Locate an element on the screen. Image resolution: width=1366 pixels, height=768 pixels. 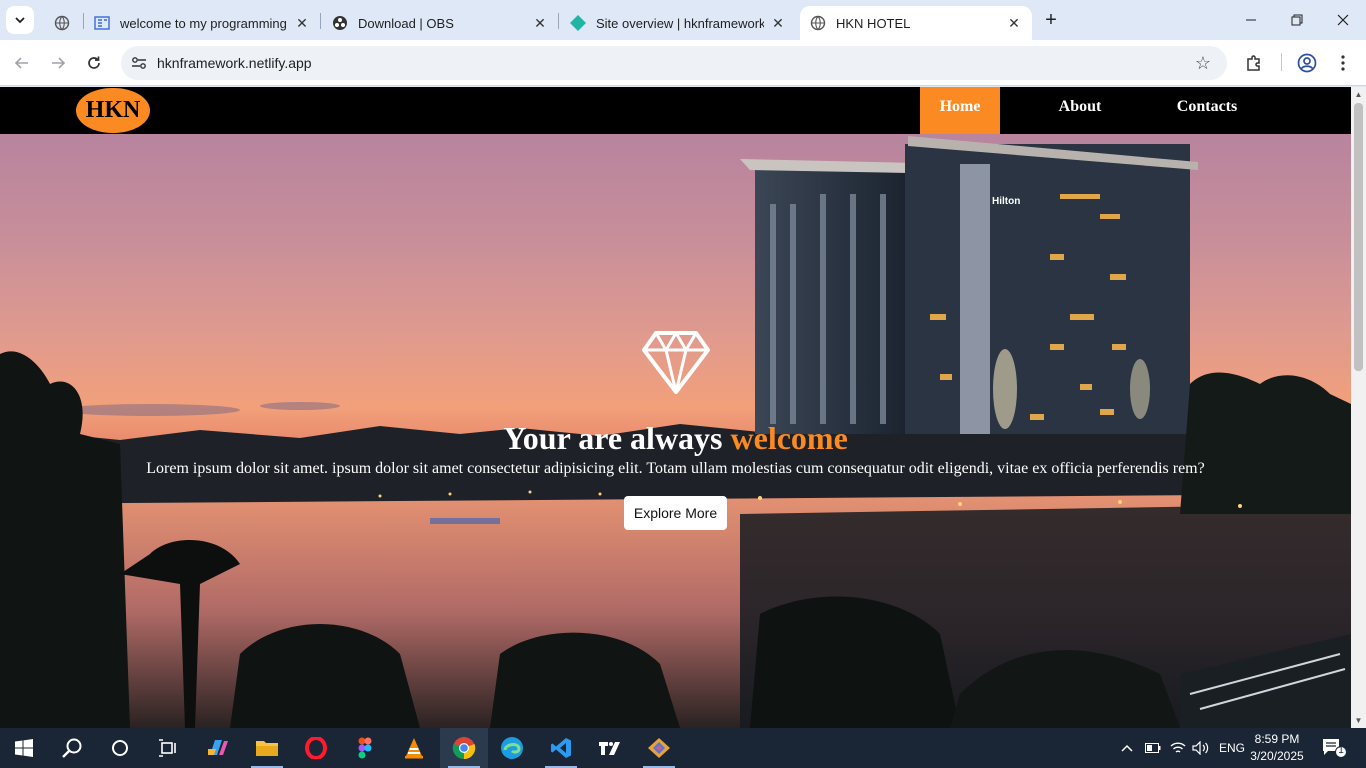
copilot-icon is located at coordinates (218, 747).